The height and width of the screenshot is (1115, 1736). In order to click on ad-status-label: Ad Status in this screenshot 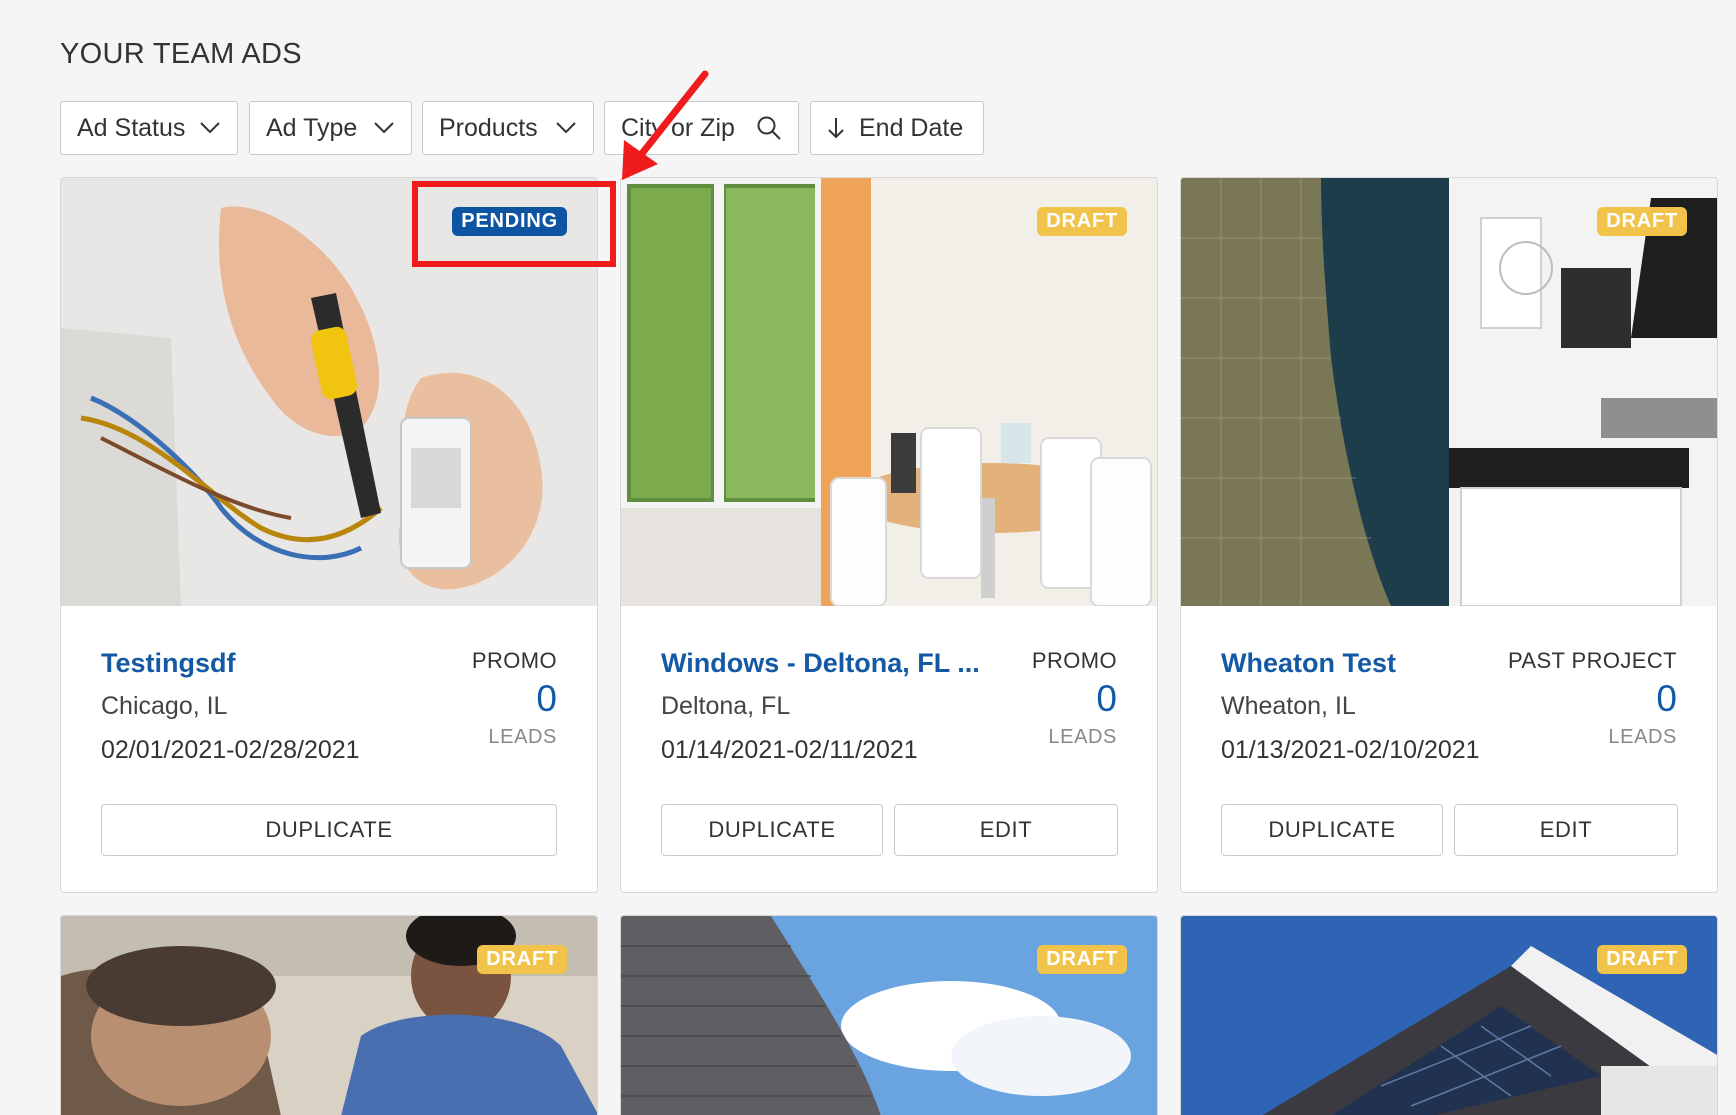, I will do `click(131, 127)`.